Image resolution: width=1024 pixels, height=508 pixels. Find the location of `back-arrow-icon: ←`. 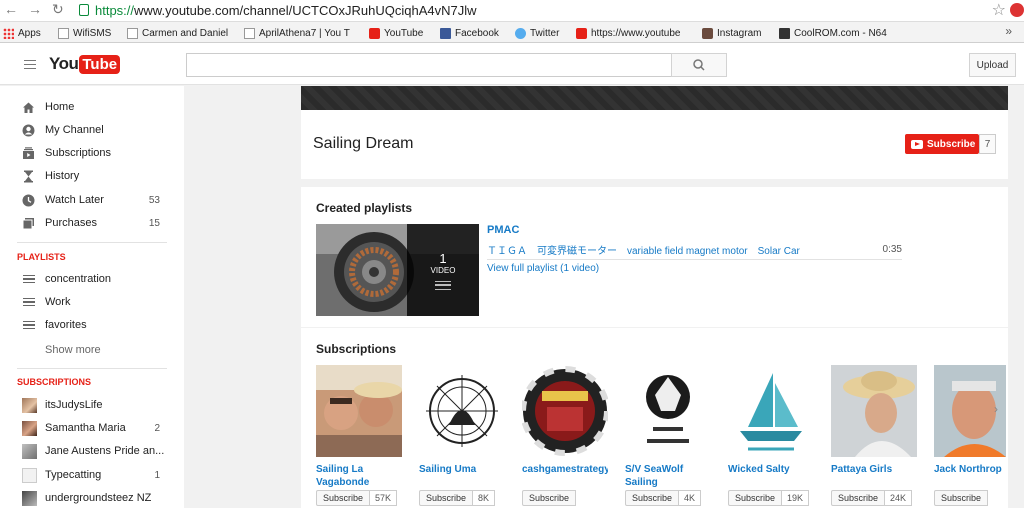

back-arrow-icon: ← is located at coordinates (11, 9).